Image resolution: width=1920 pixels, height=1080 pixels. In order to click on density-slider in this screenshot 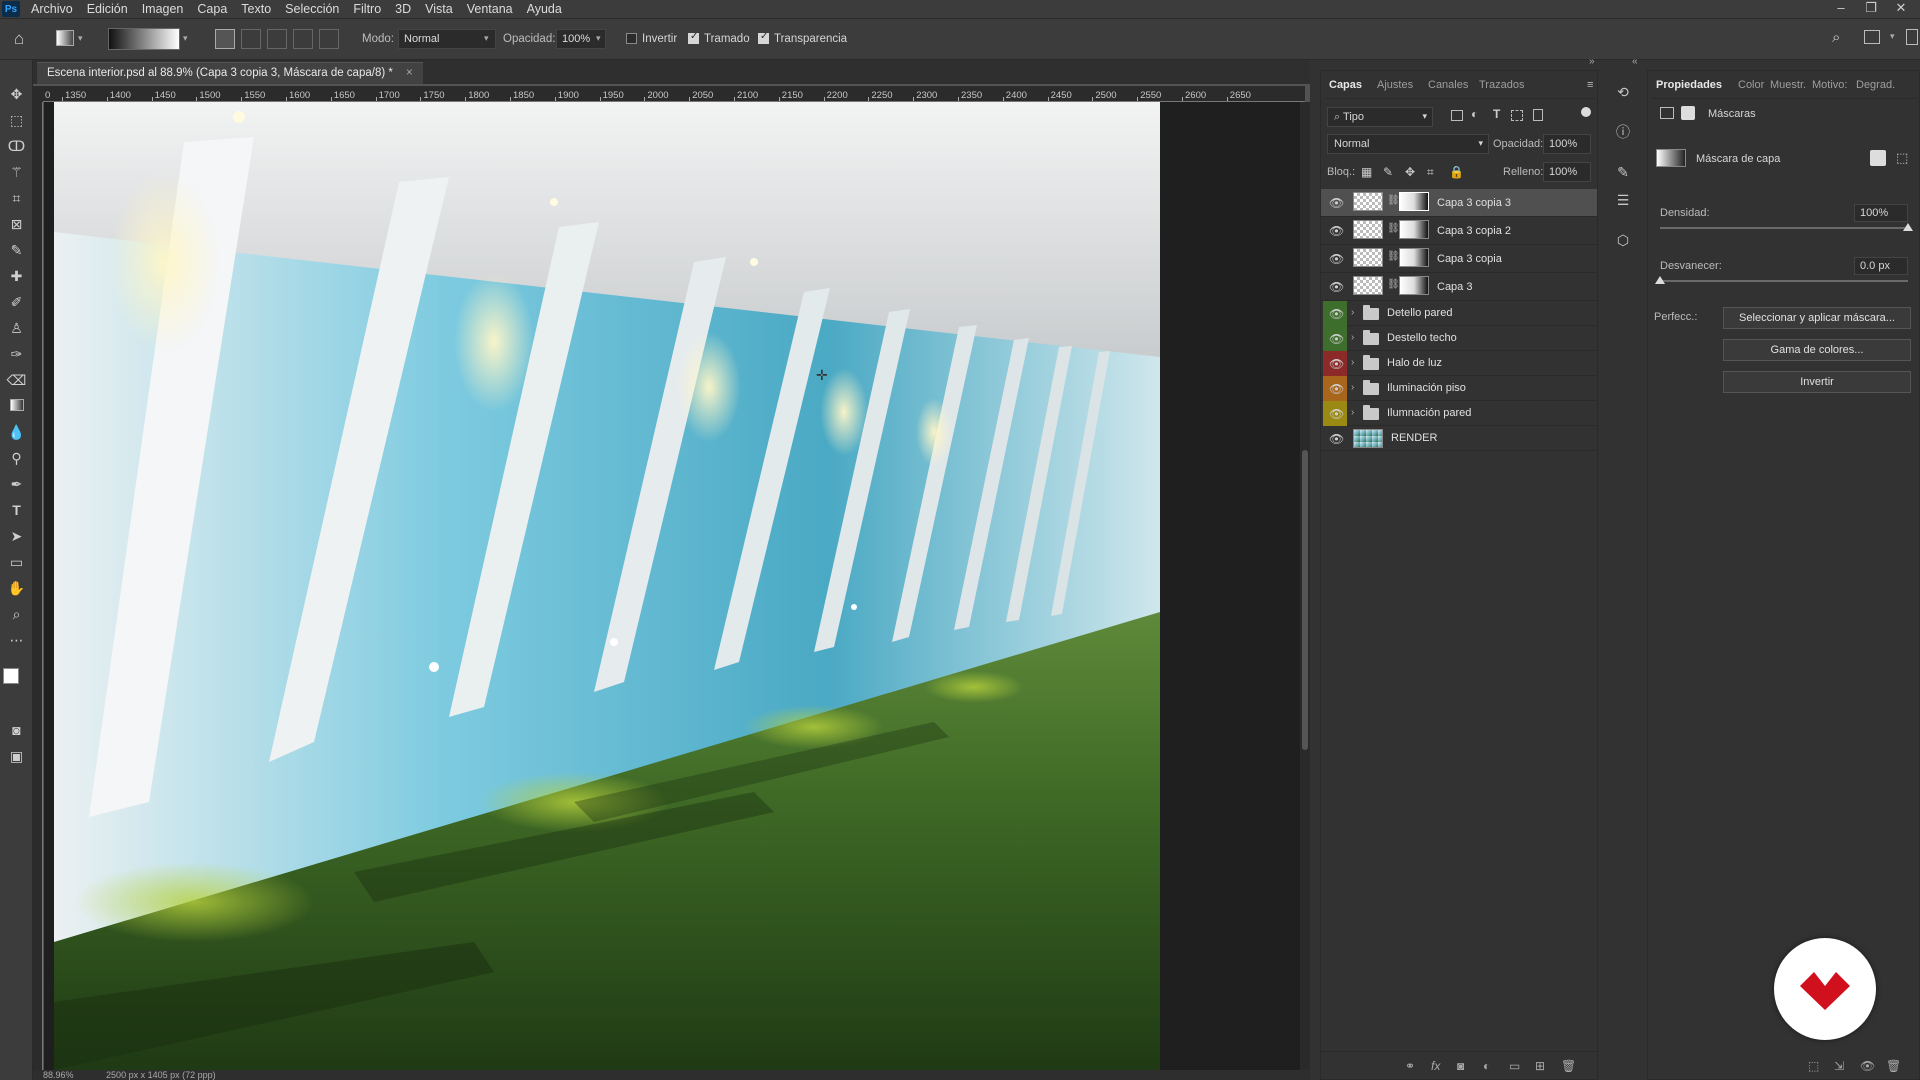, I will do `click(1784, 228)`.